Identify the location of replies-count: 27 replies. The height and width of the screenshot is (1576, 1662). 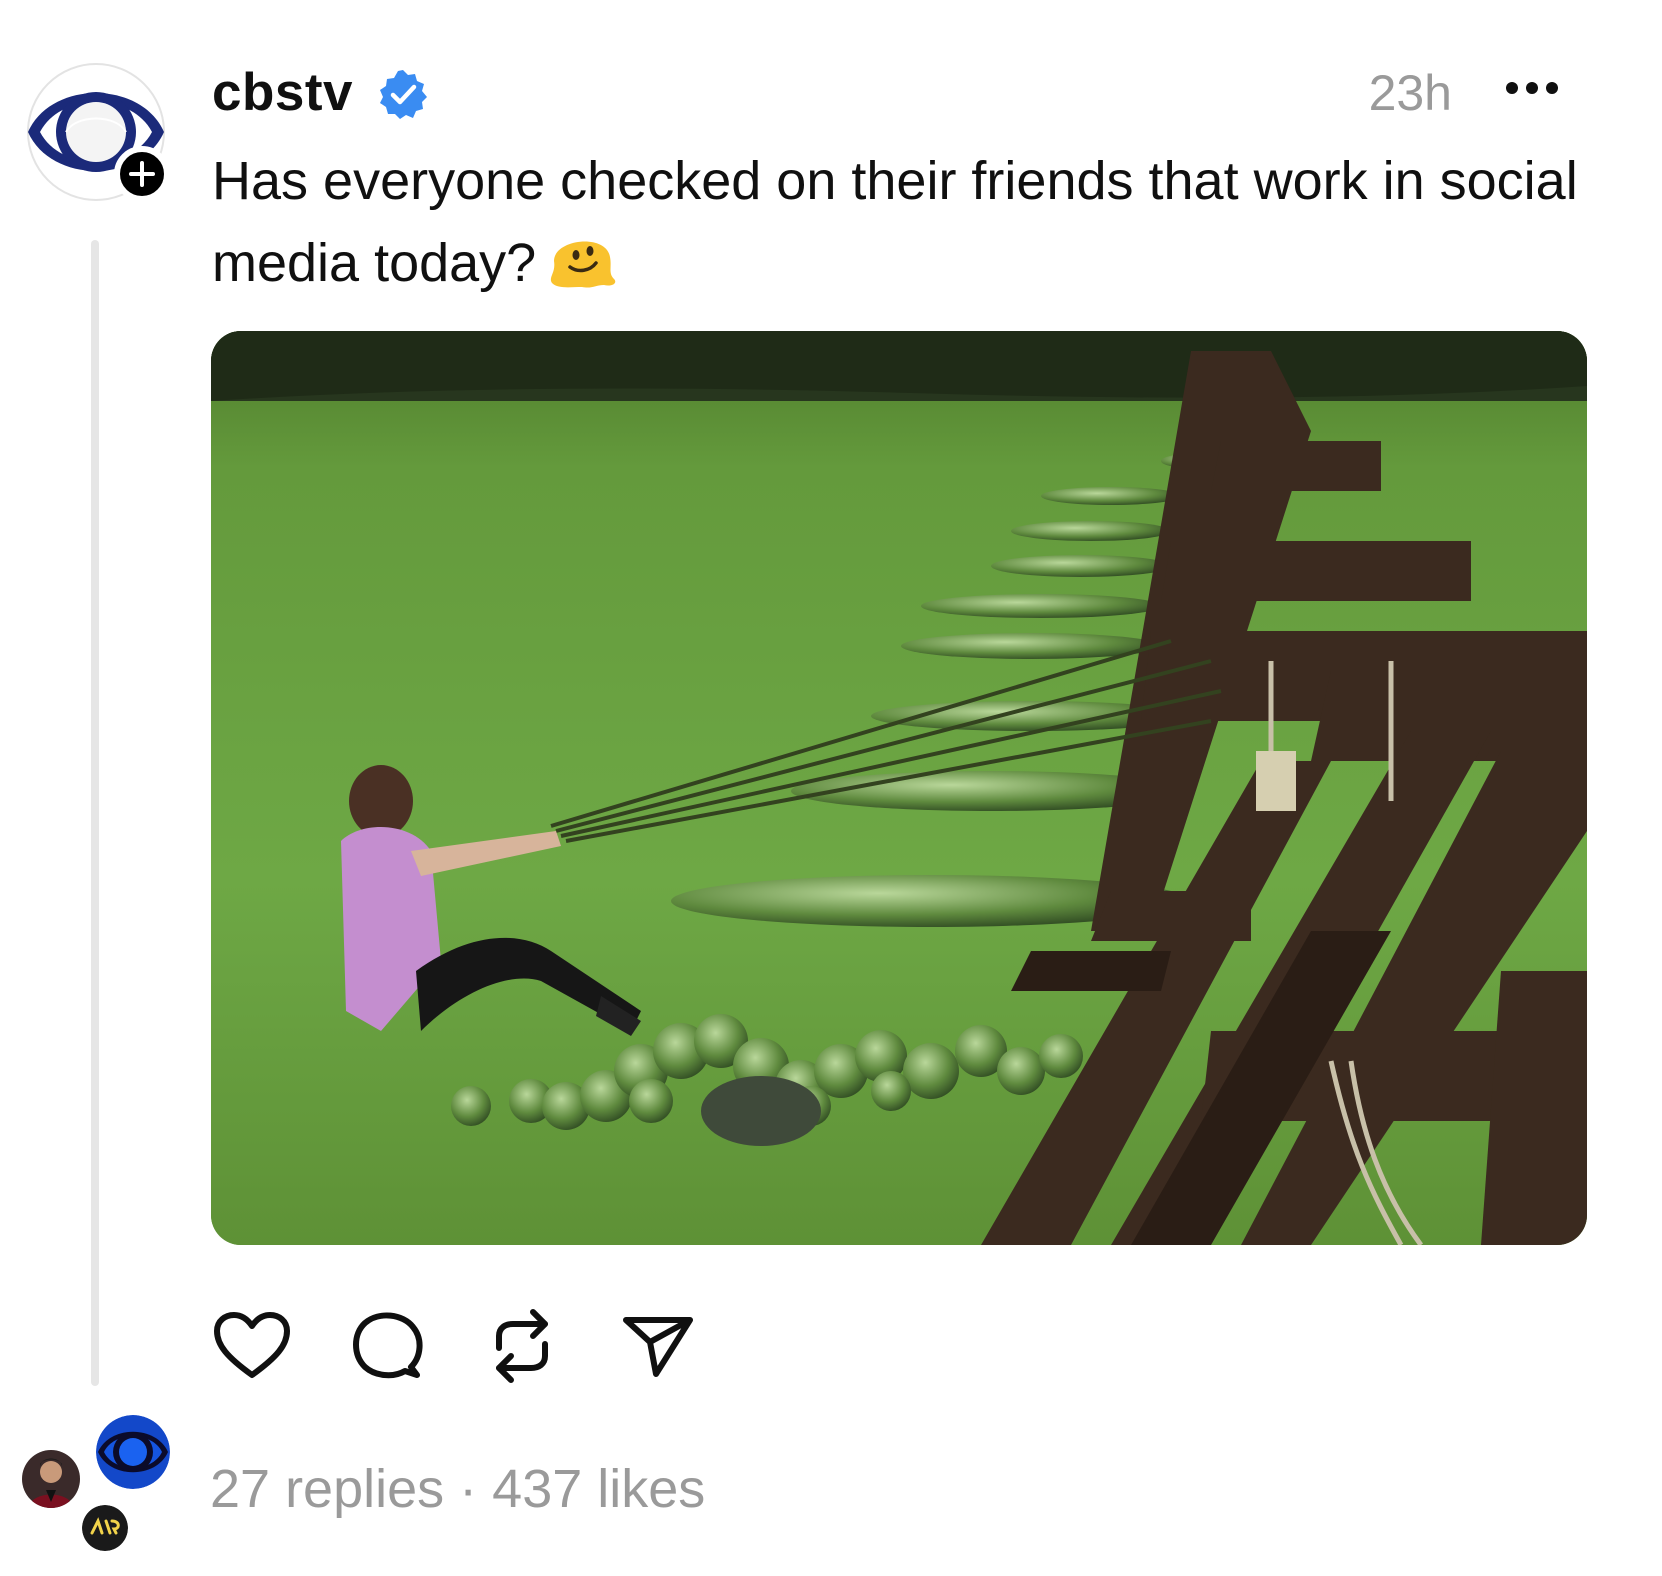
(327, 1489).